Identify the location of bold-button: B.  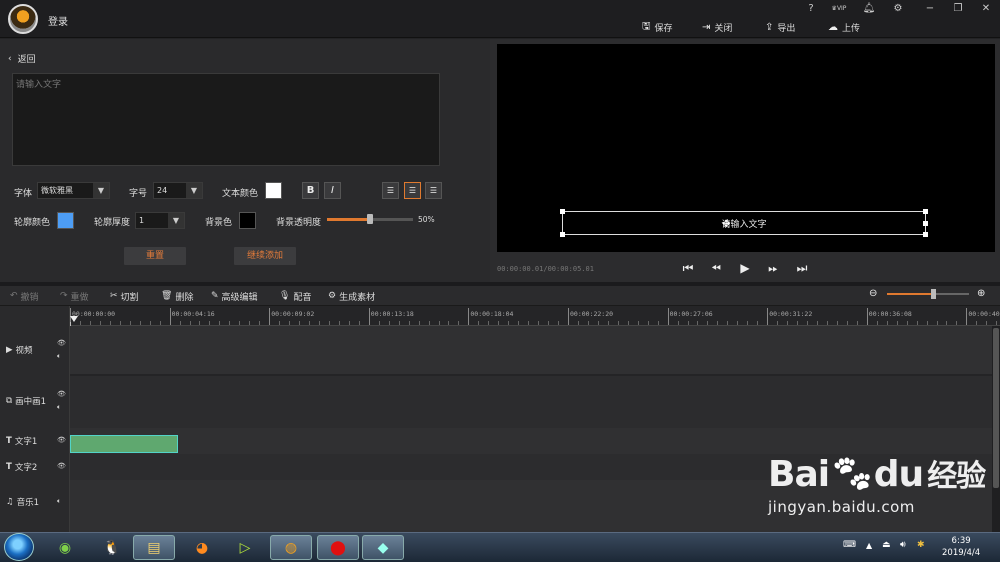
(310, 190).